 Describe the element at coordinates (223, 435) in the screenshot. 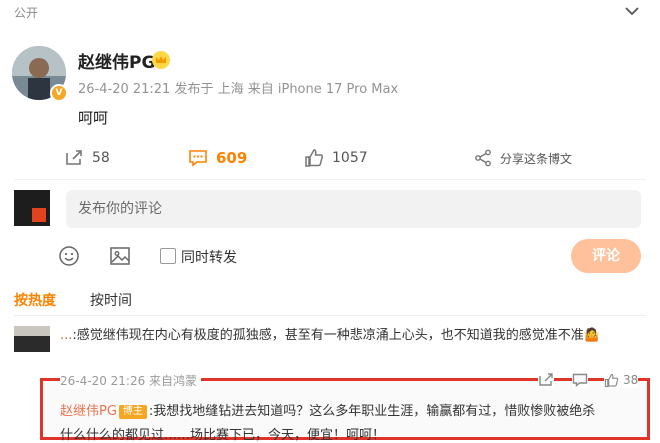

I see `reply-body-continued: 什么什么的都见过……场比赛下已，今天，便宜！呵呵！` at that location.